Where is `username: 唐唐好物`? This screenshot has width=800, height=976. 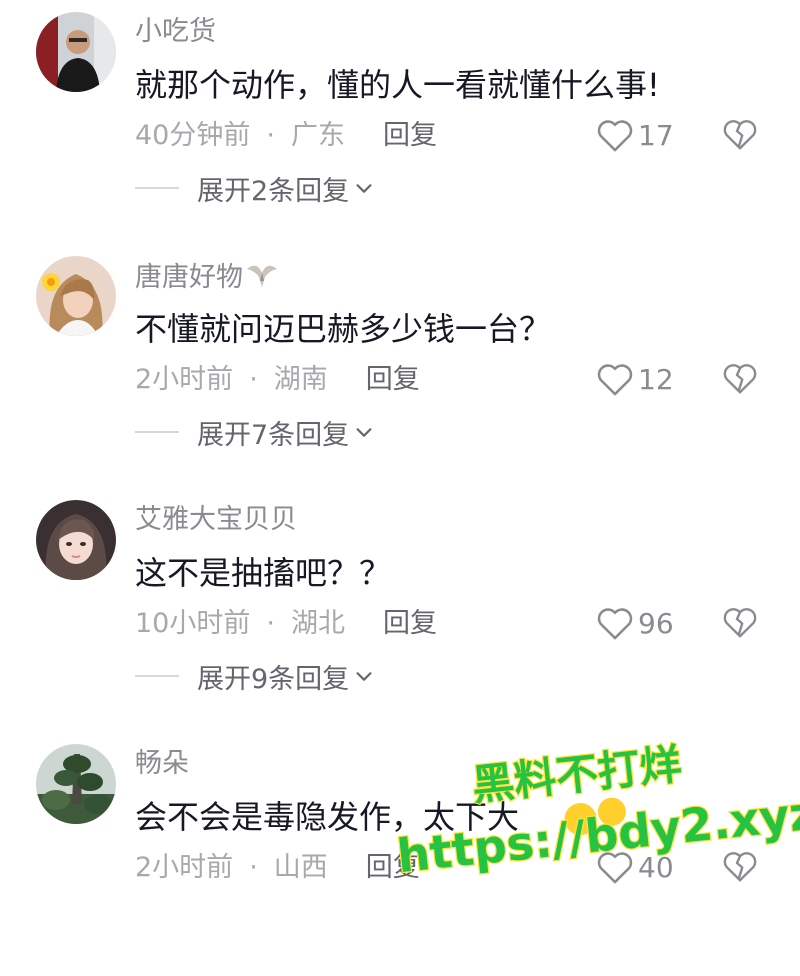
username: 唐唐好物 is located at coordinates (207, 278).